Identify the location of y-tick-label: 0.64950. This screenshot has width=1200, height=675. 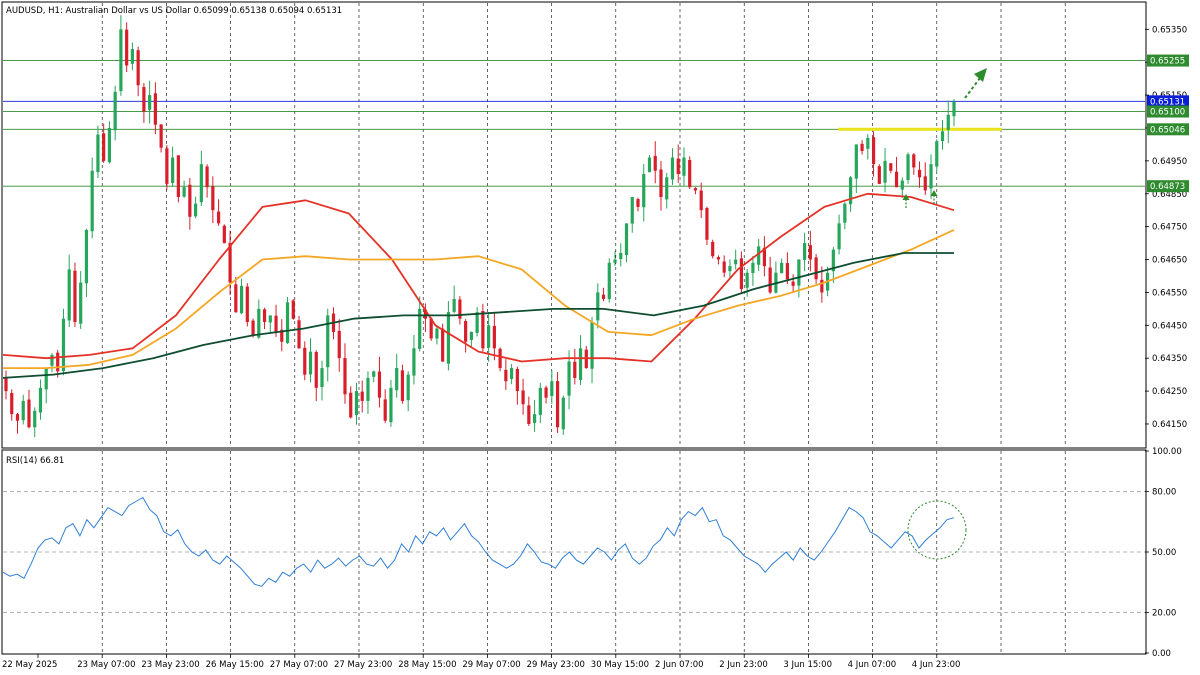
(1169, 162).